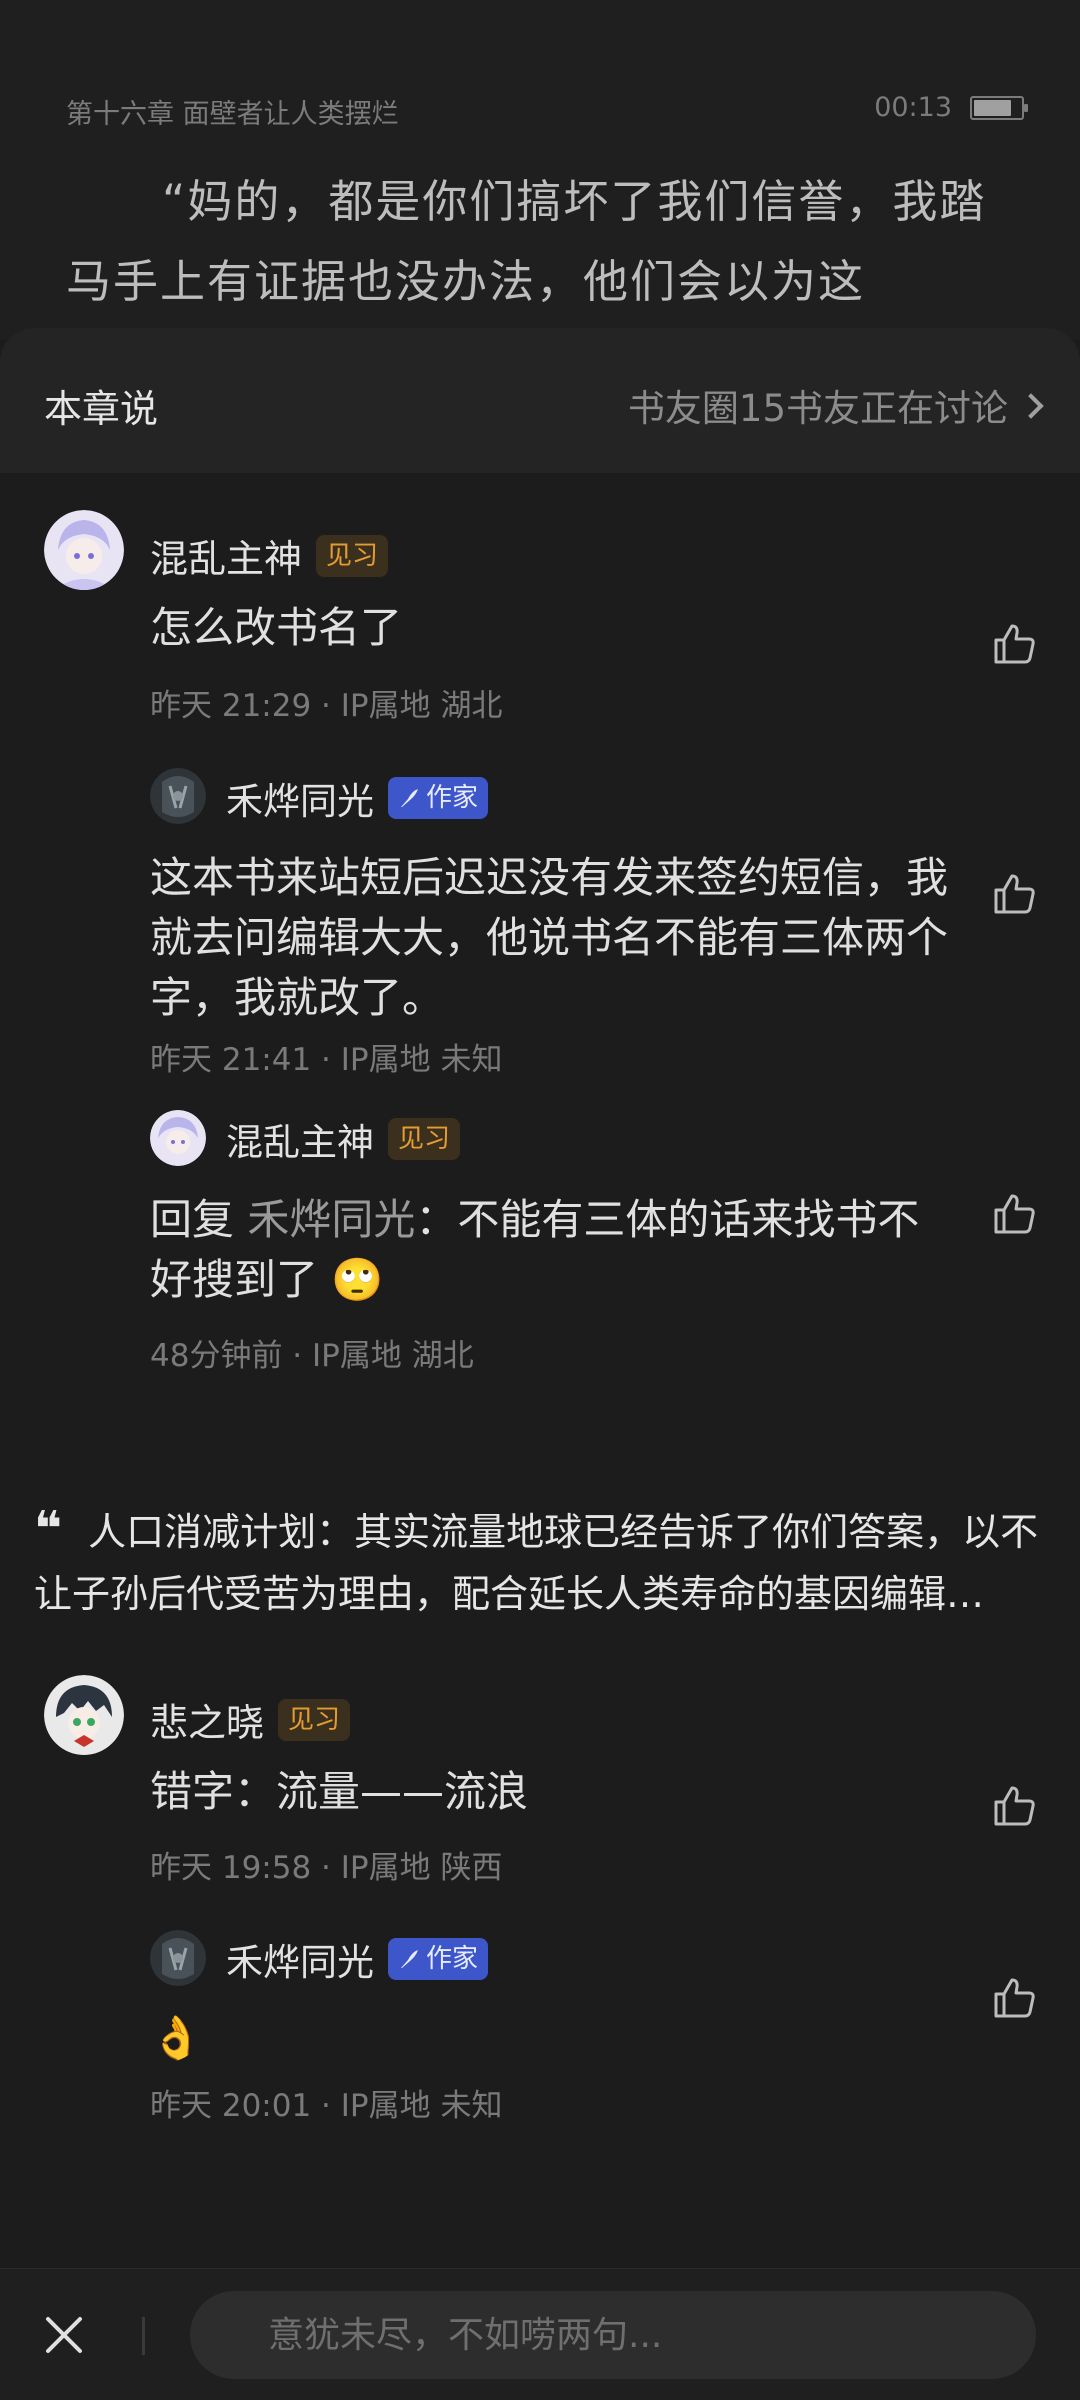 This screenshot has height=2400, width=1080. I want to click on chapter-title: 第十六章 面壁者让人类摆烂, so click(232, 114).